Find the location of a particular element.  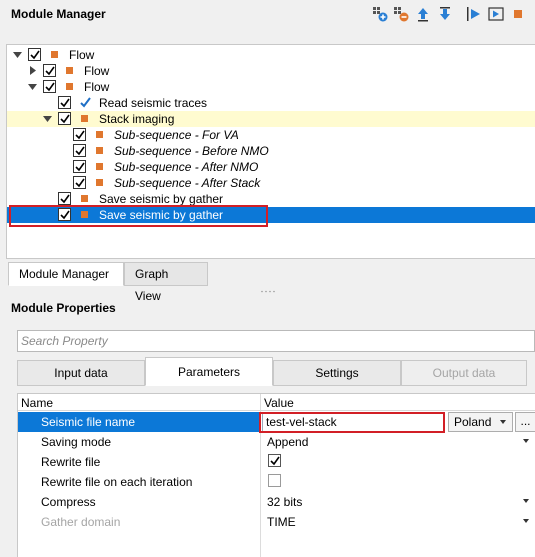

compress-select: 32 bits is located at coordinates (398, 502).